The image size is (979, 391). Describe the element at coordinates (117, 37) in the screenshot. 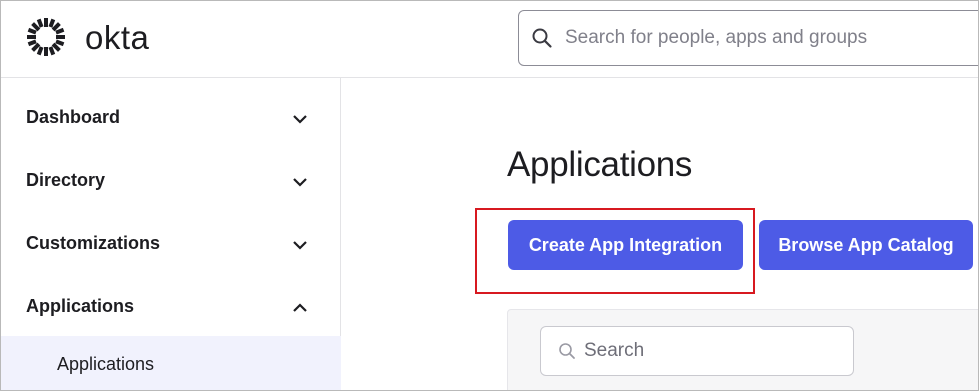

I see `logo-text: okta` at that location.